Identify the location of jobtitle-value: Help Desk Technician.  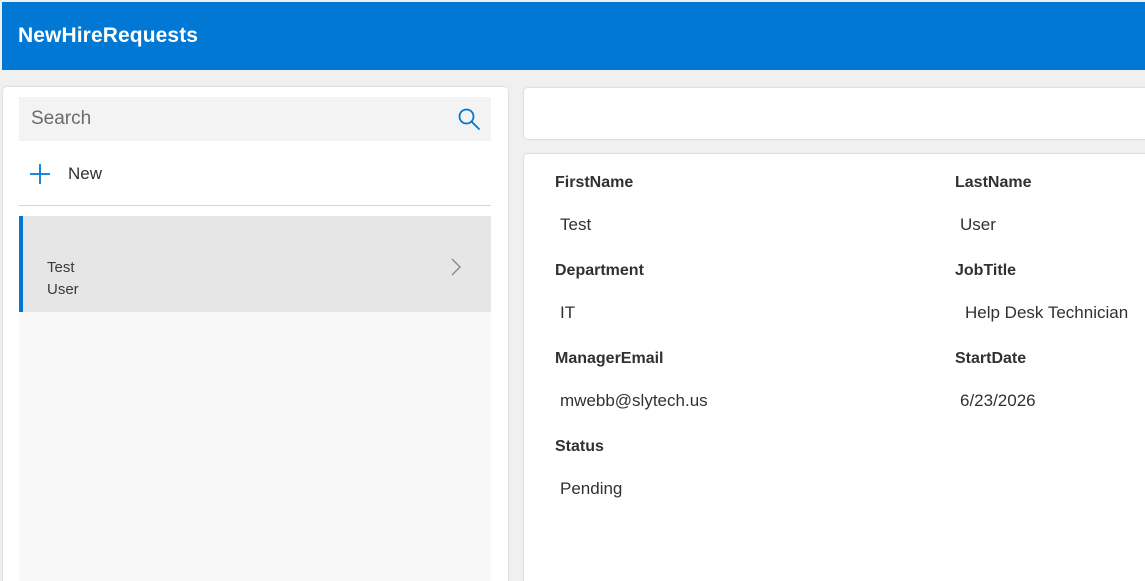
(1047, 312).